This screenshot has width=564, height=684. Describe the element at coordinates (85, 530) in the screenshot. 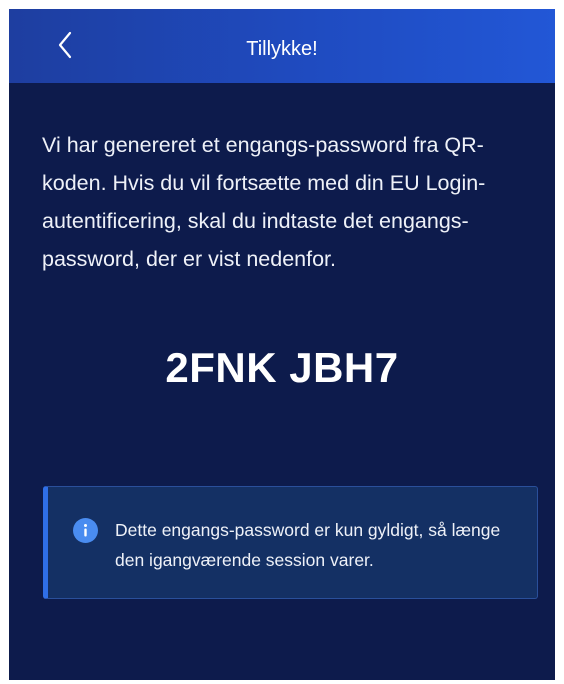

I see `info-icon` at that location.